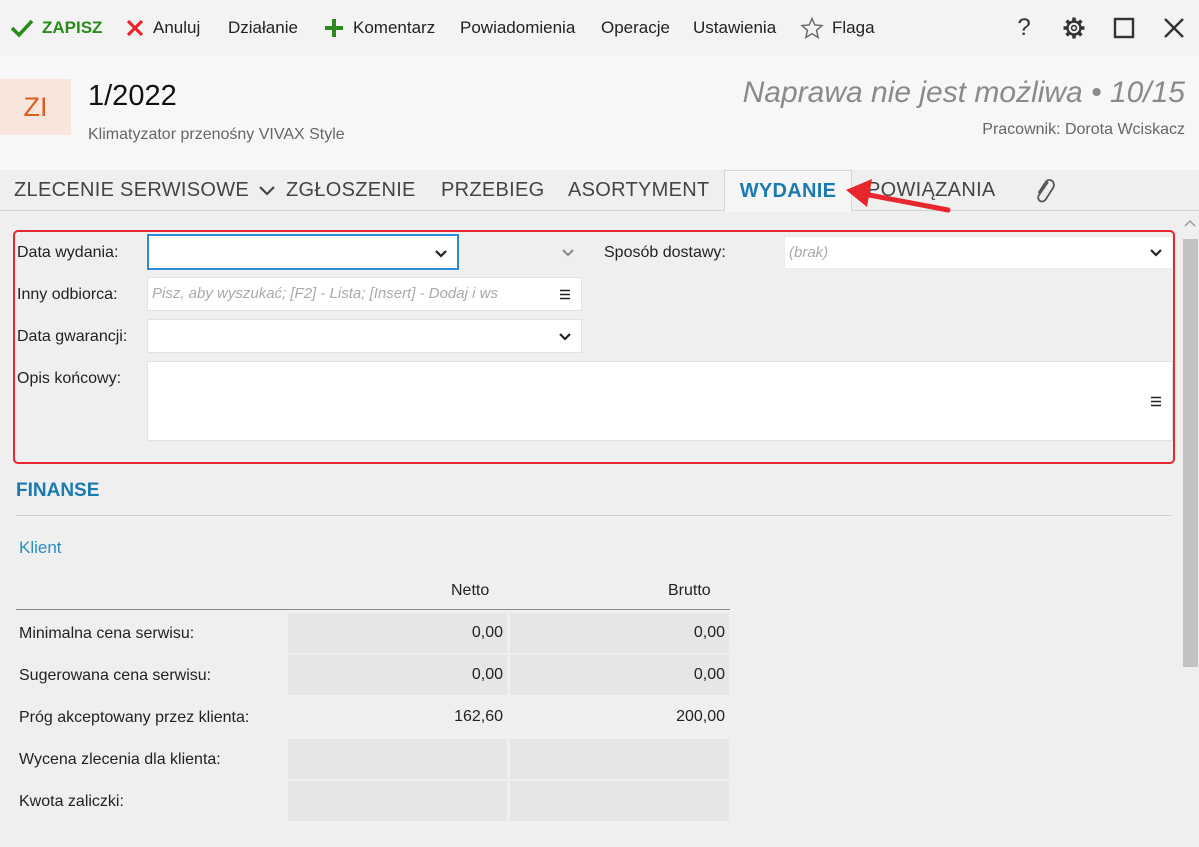 The image size is (1199, 847). What do you see at coordinates (689, 590) in the screenshot?
I see `brutto-column-header: Brutto` at bounding box center [689, 590].